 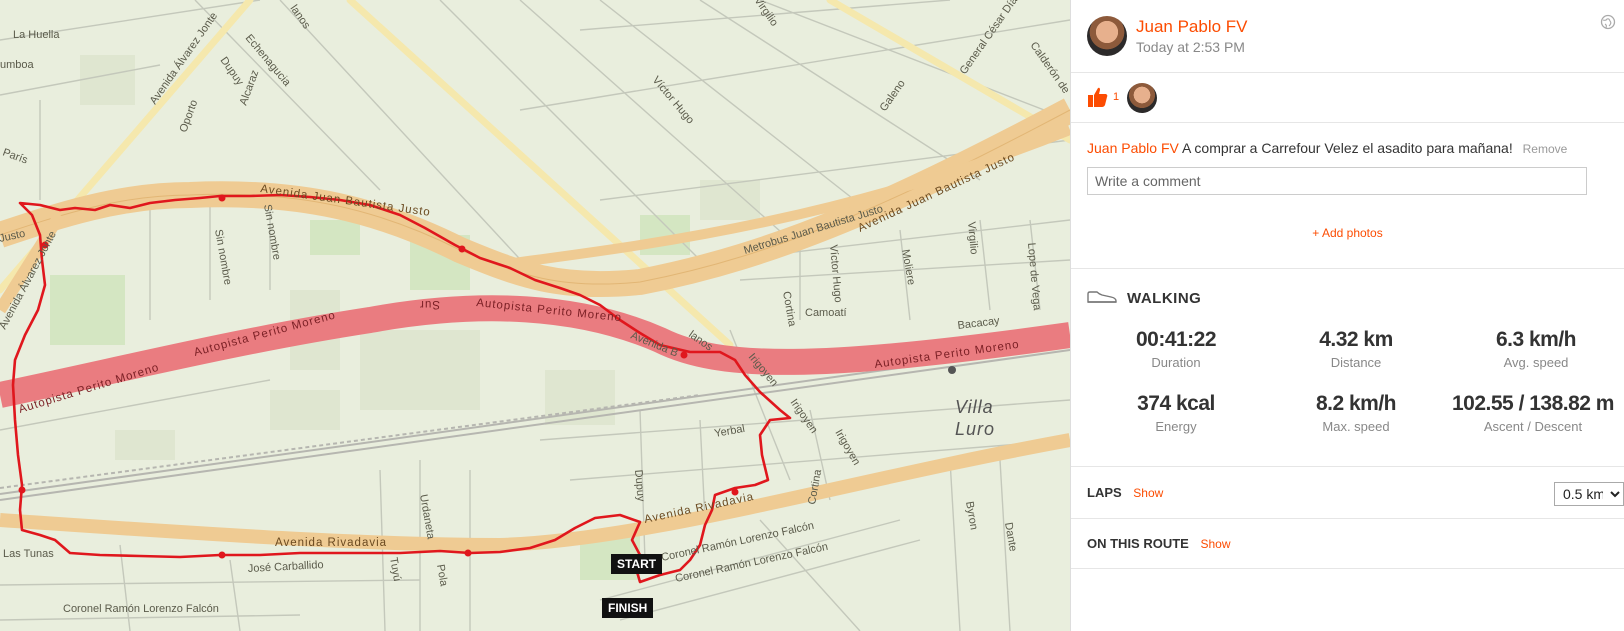 I want to click on stat-distance: 4.32 km Distance, so click(x=1356, y=349).